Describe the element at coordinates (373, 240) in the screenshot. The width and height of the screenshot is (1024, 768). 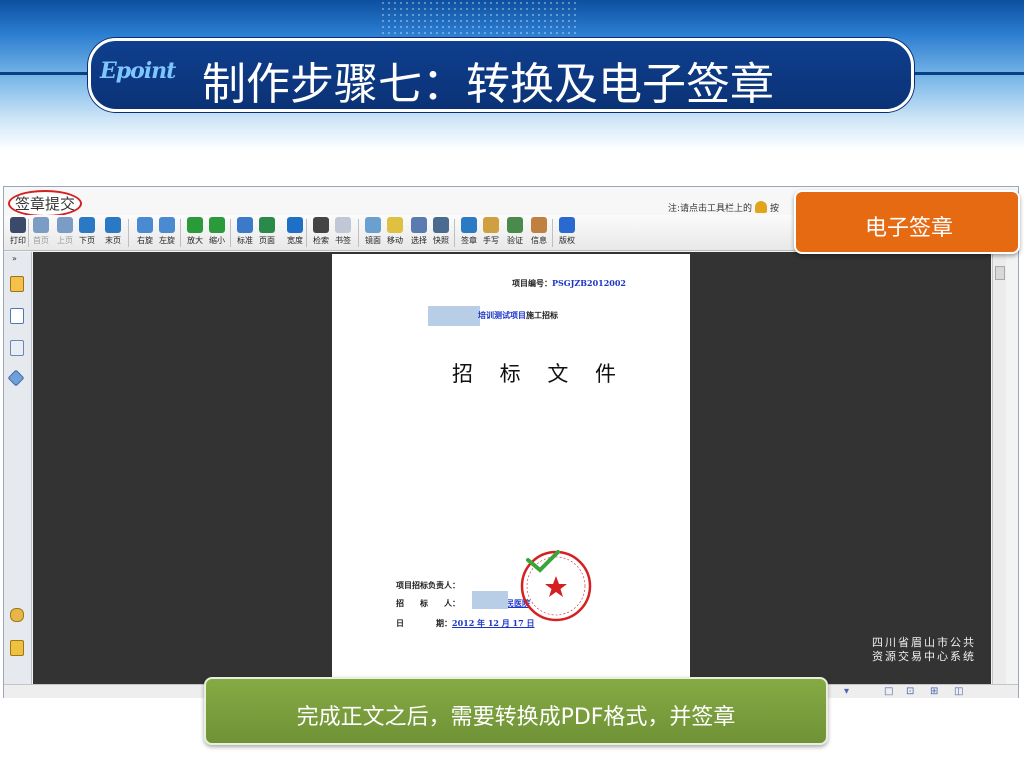
I see `toolbar-label: 镜面` at that location.